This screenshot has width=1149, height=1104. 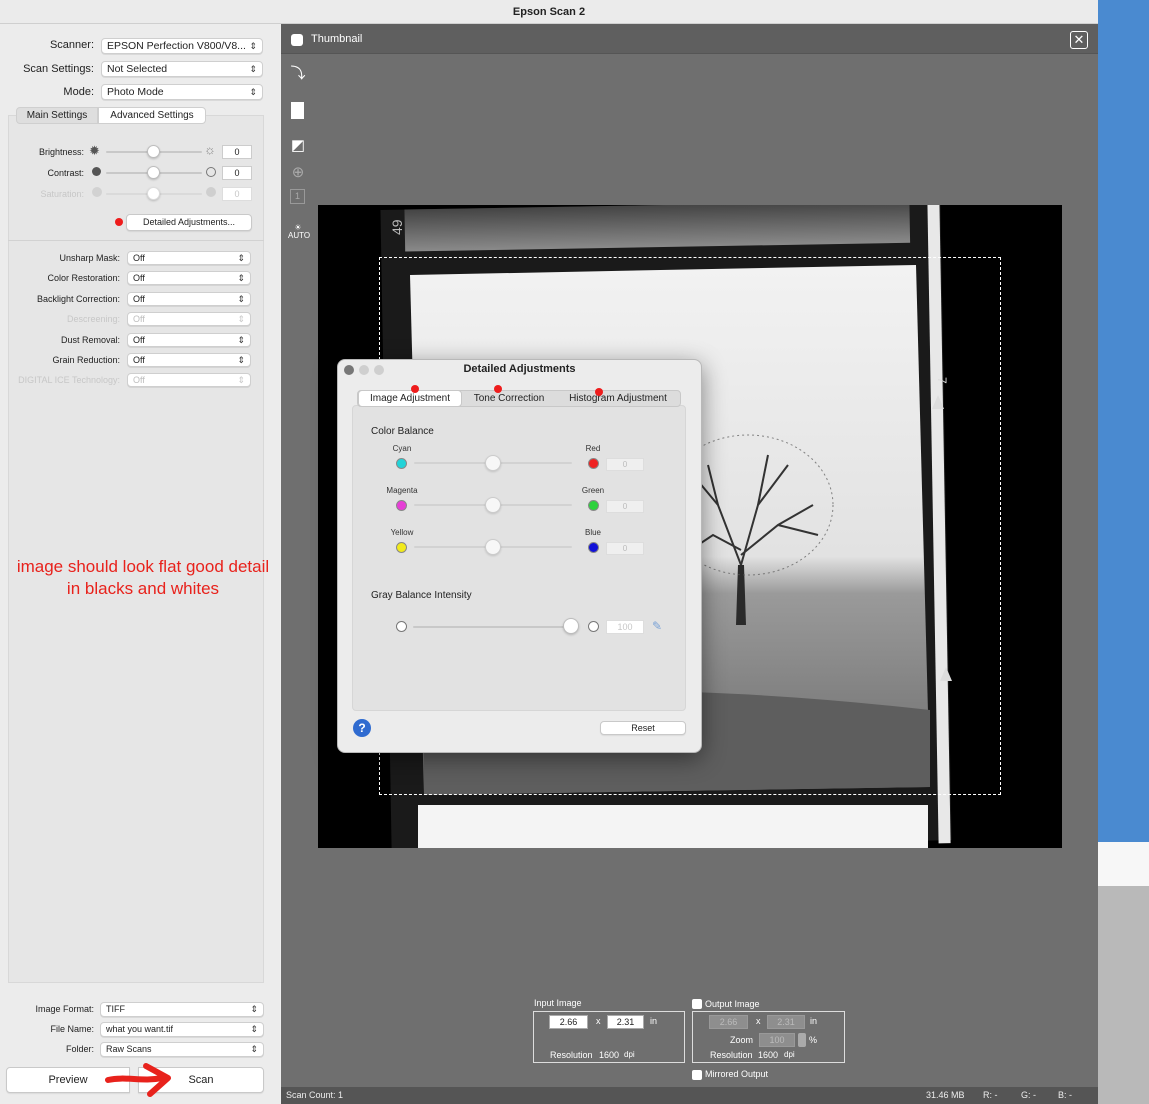 What do you see at coordinates (182, 92) in the screenshot?
I see `mode-select: Photo Mode ⇕` at bounding box center [182, 92].